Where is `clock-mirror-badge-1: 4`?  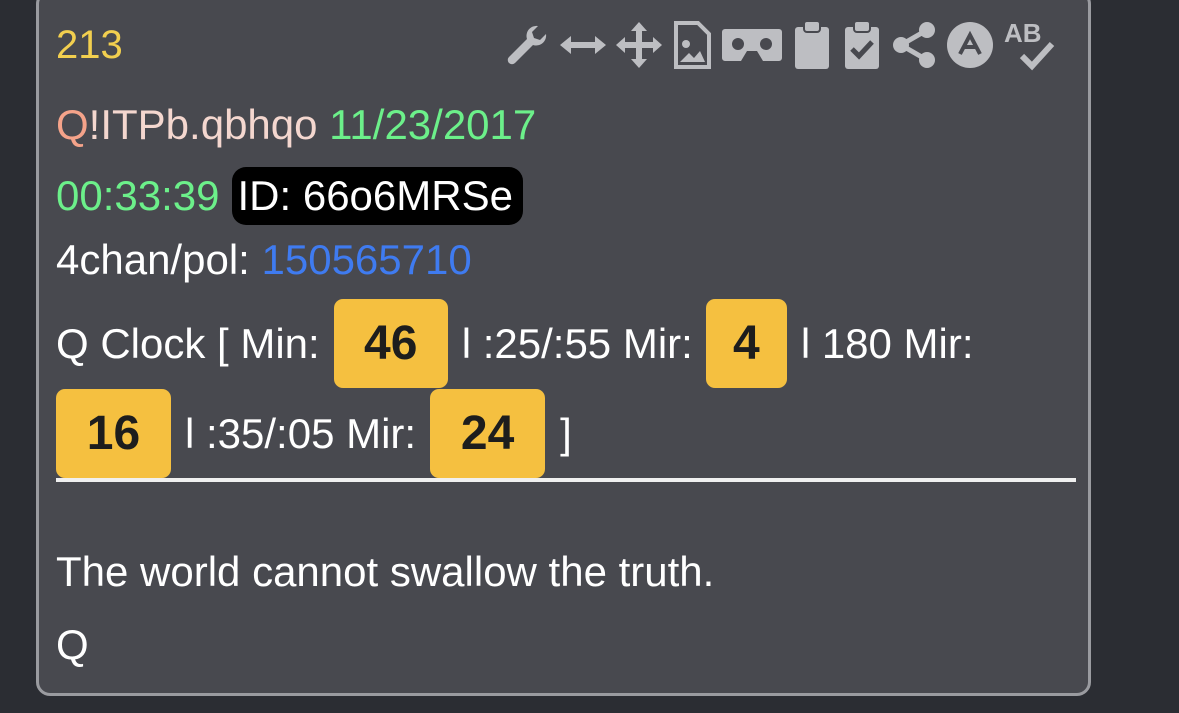 clock-mirror-badge-1: 4 is located at coordinates (746, 343).